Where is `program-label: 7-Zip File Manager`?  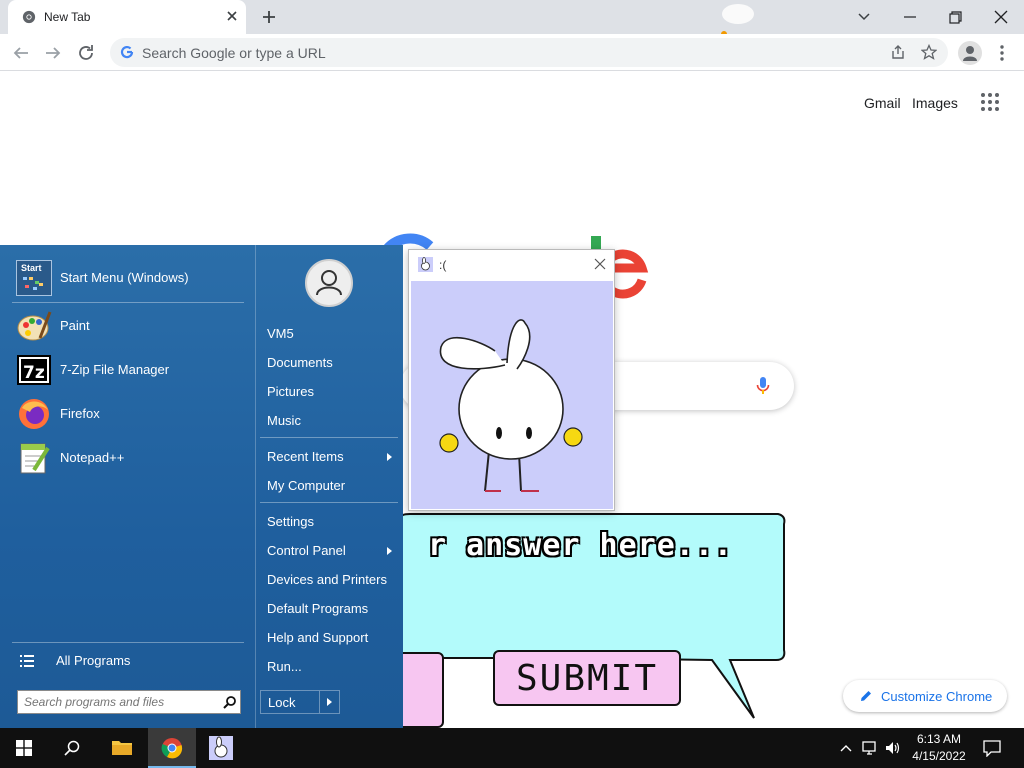
program-label: 7-Zip File Manager is located at coordinates (115, 369).